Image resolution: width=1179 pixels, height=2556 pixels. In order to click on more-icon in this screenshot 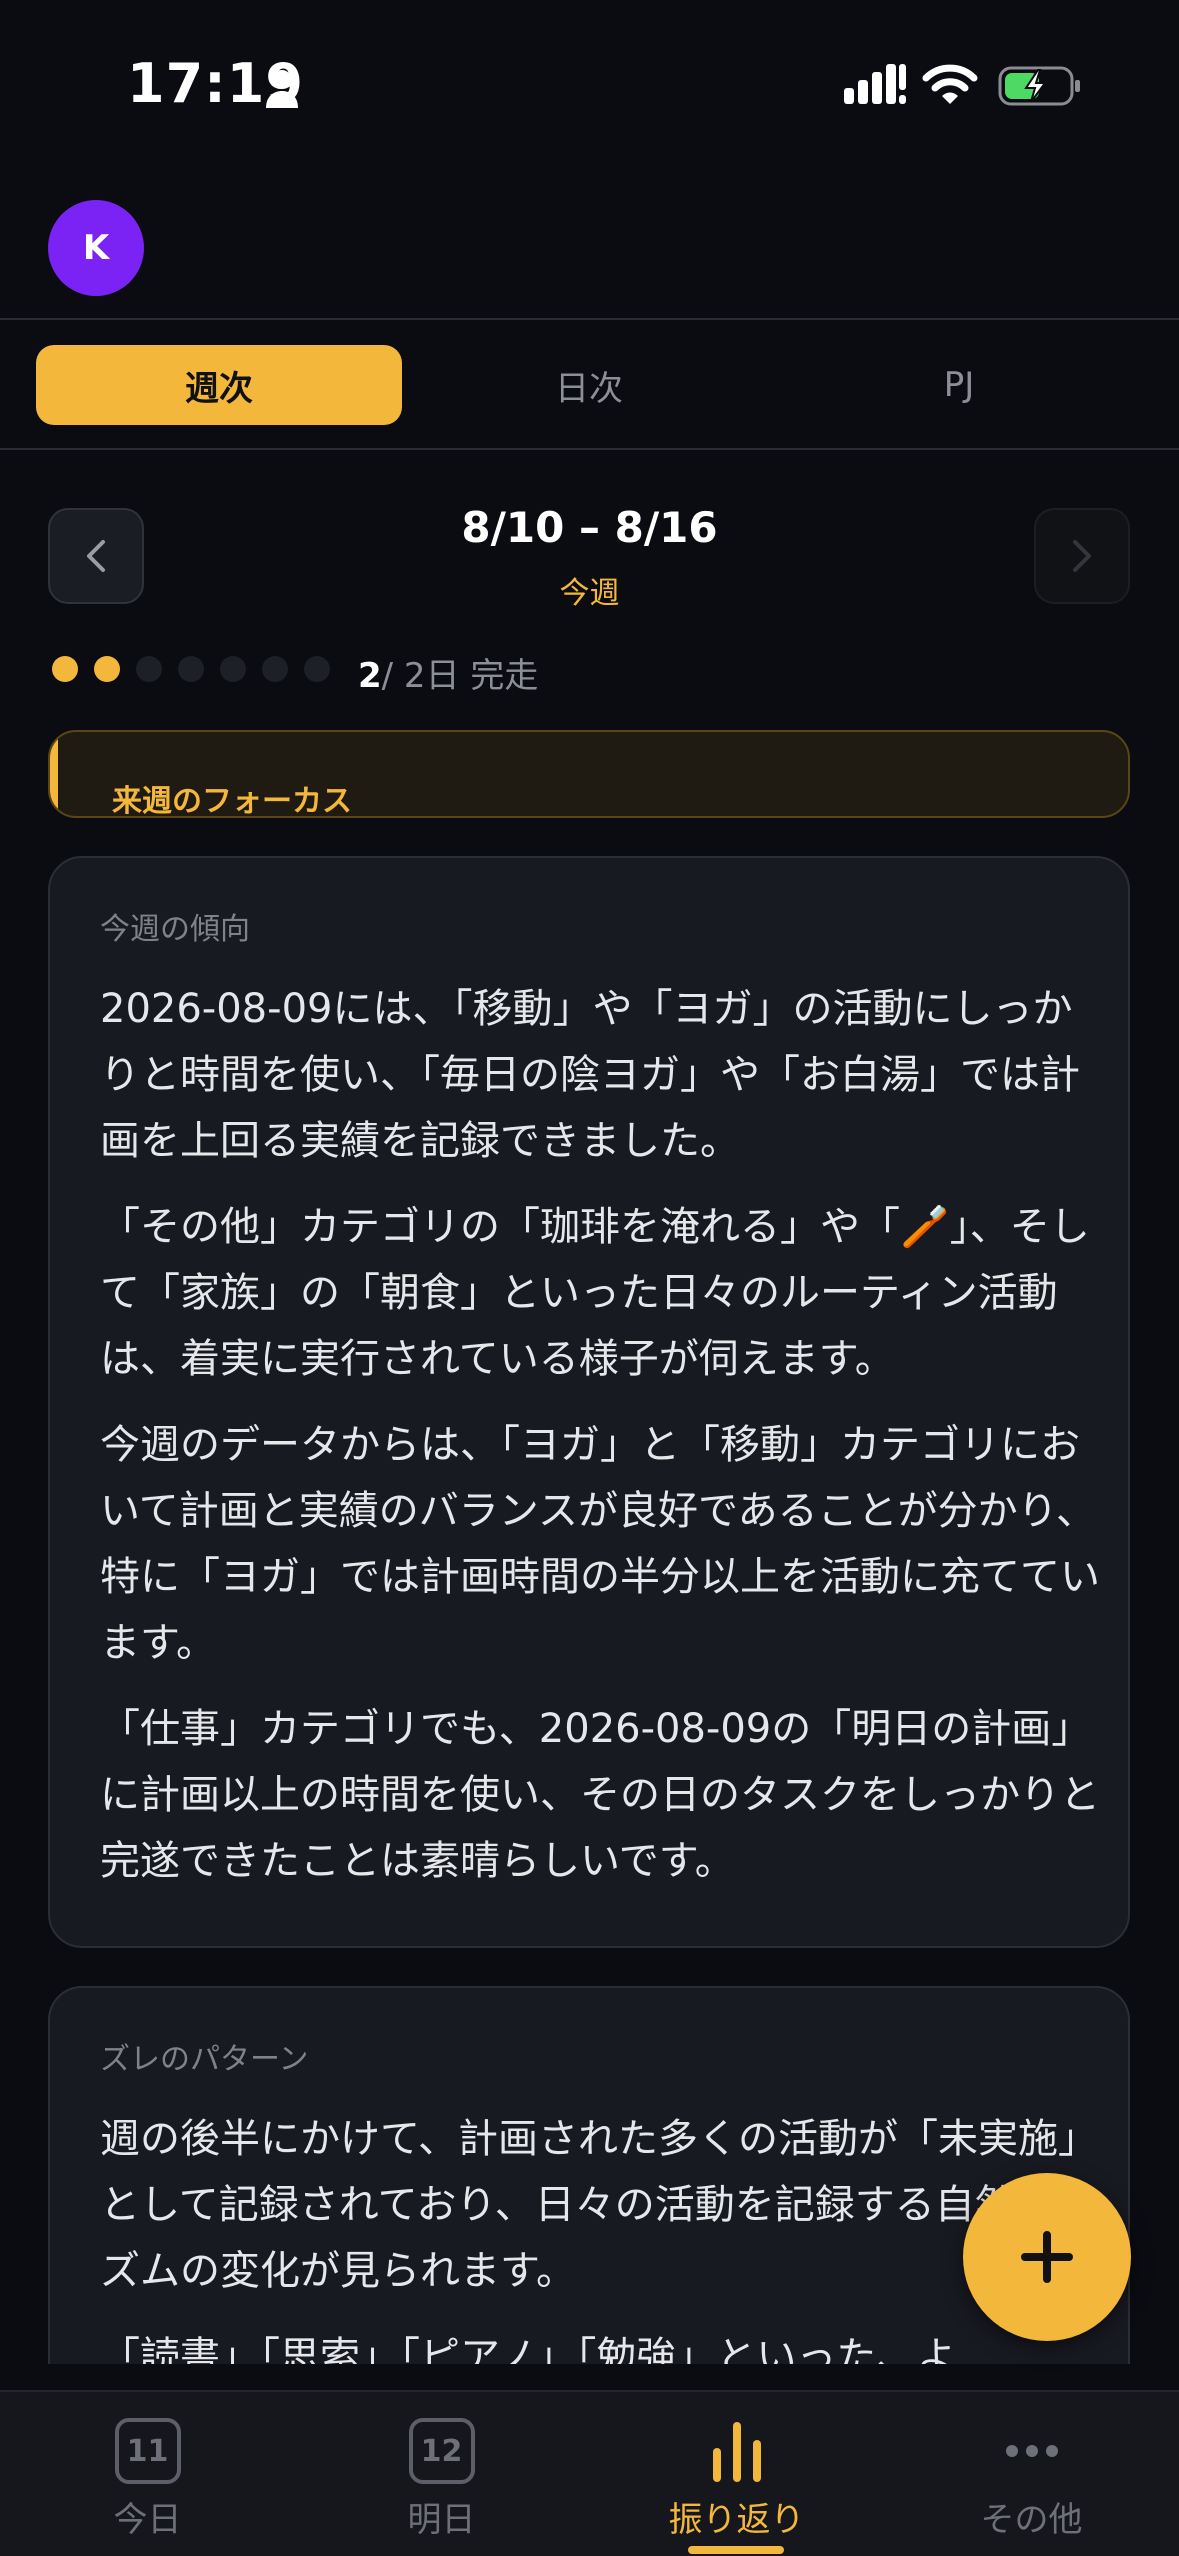, I will do `click(1031, 2451)`.